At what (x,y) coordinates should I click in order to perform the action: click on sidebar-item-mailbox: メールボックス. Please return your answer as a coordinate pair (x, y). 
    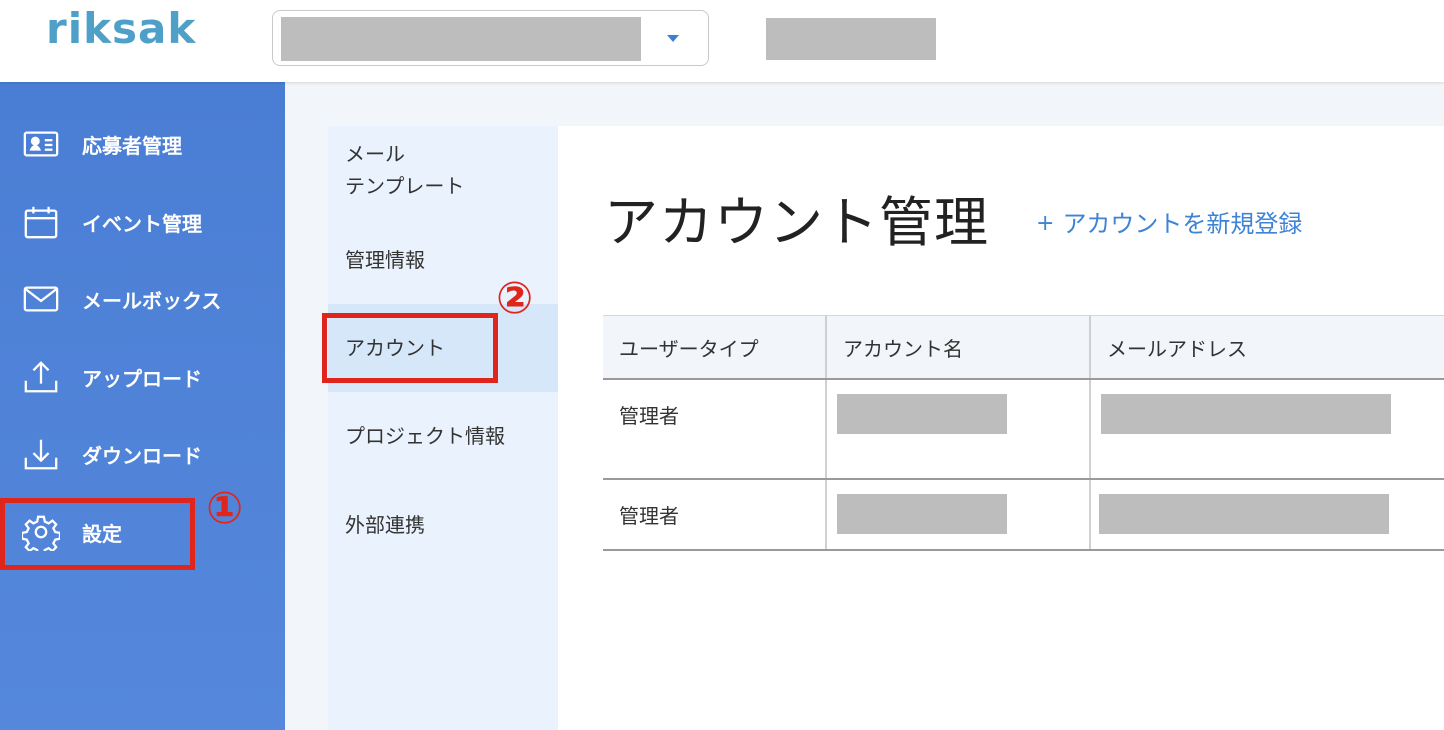
    Looking at the image, I should click on (121, 299).